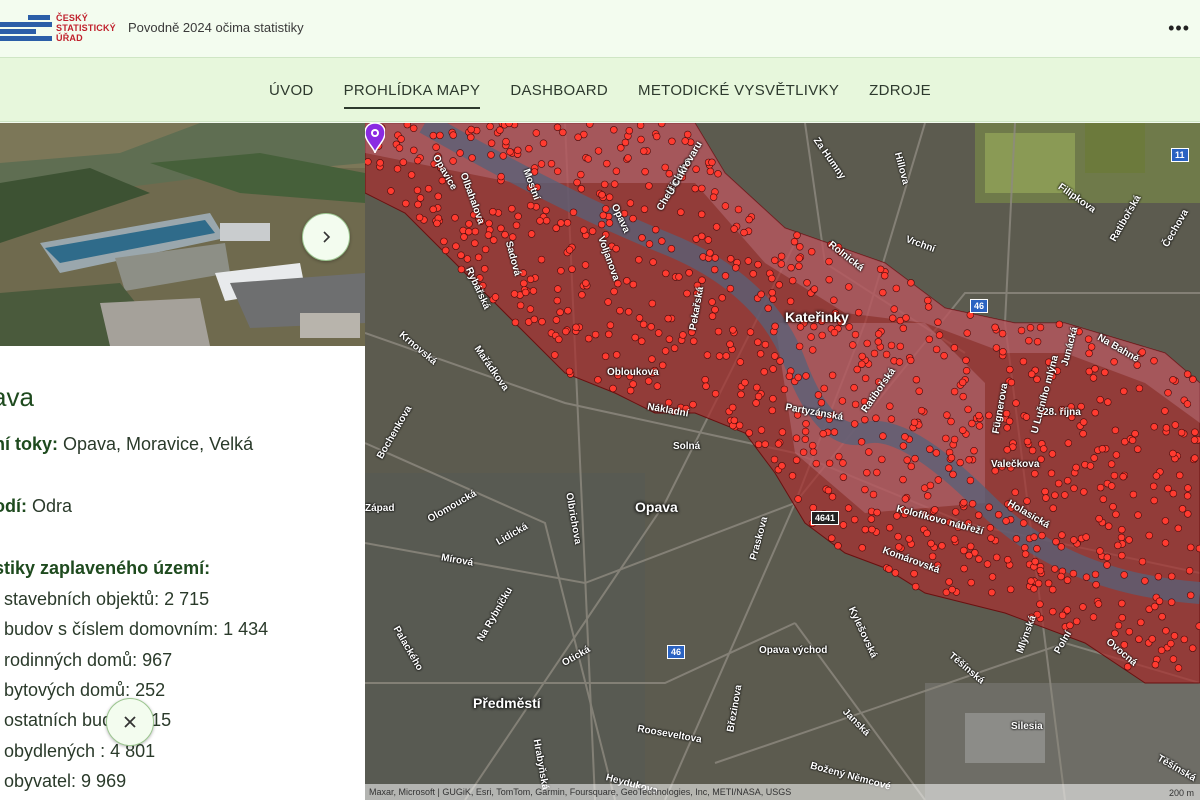 The height and width of the screenshot is (800, 1200). Describe the element at coordinates (1181, 793) in the screenshot. I see `map-scale: 200 m` at that location.